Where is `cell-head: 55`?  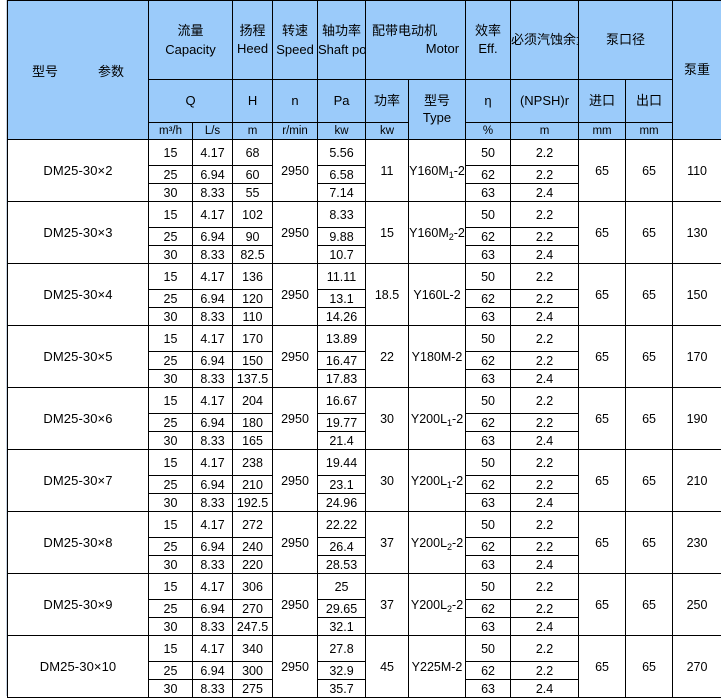
cell-head: 55 is located at coordinates (253, 193).